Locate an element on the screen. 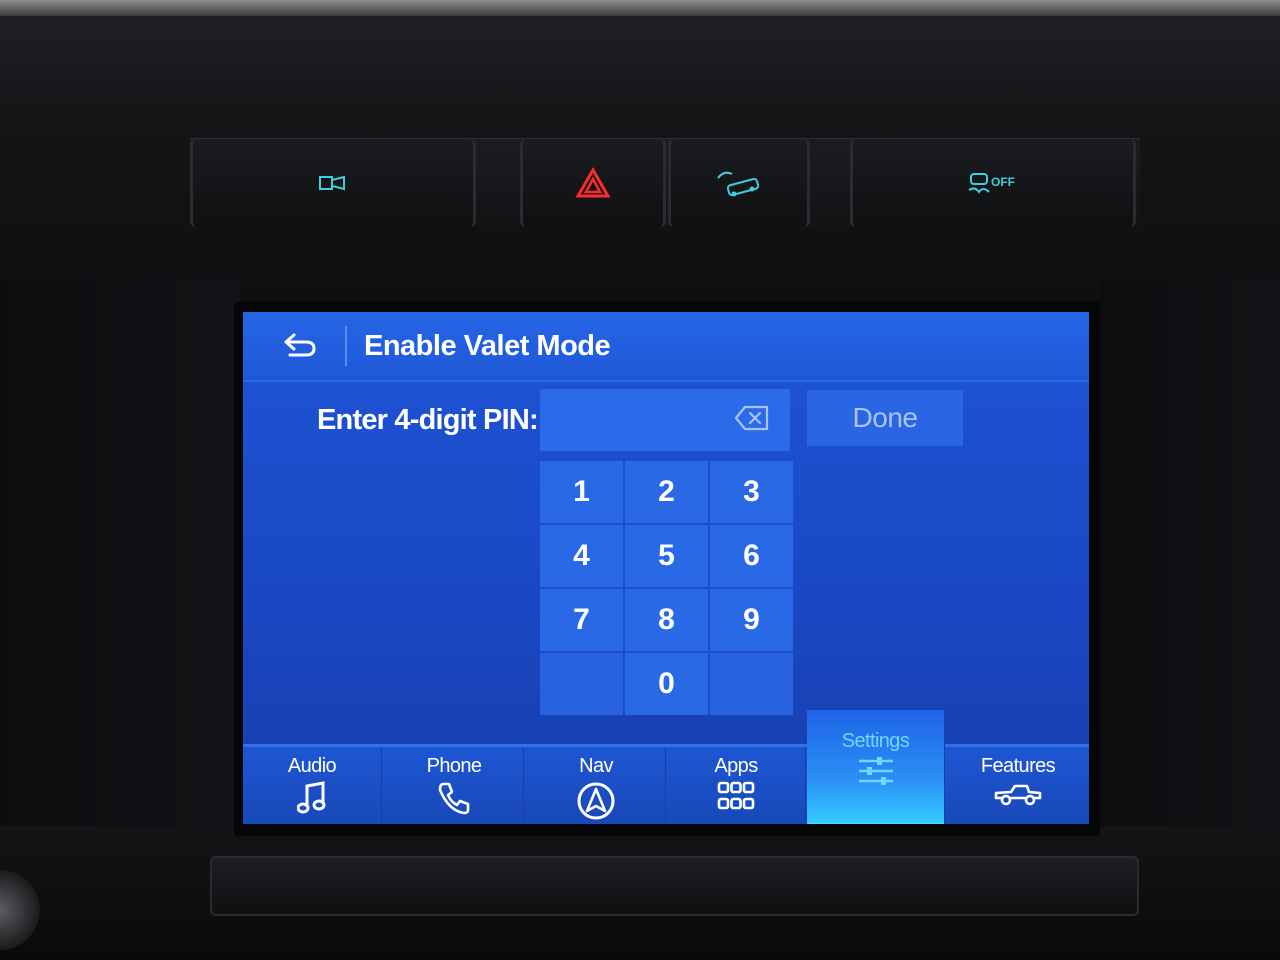 The width and height of the screenshot is (1280, 960). nav-features-label: Features is located at coordinates (1018, 766).